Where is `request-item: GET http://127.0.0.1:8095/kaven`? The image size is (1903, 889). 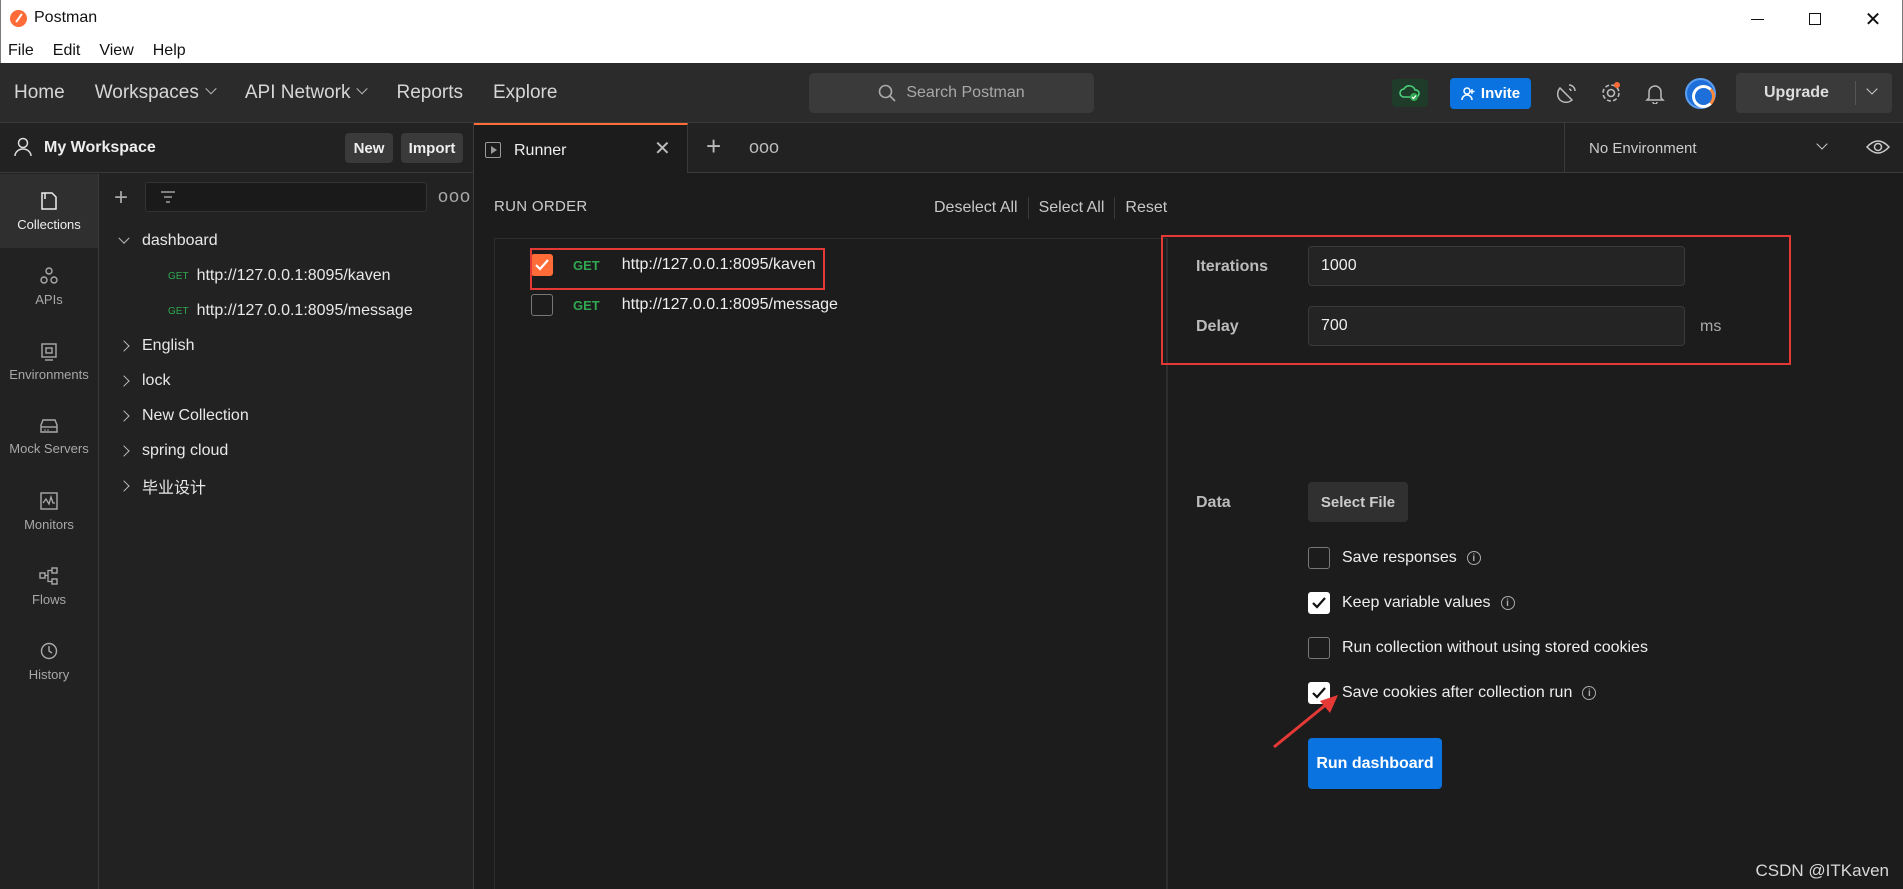 request-item: GET http://127.0.0.1:8095/kaven is located at coordinates (286, 276).